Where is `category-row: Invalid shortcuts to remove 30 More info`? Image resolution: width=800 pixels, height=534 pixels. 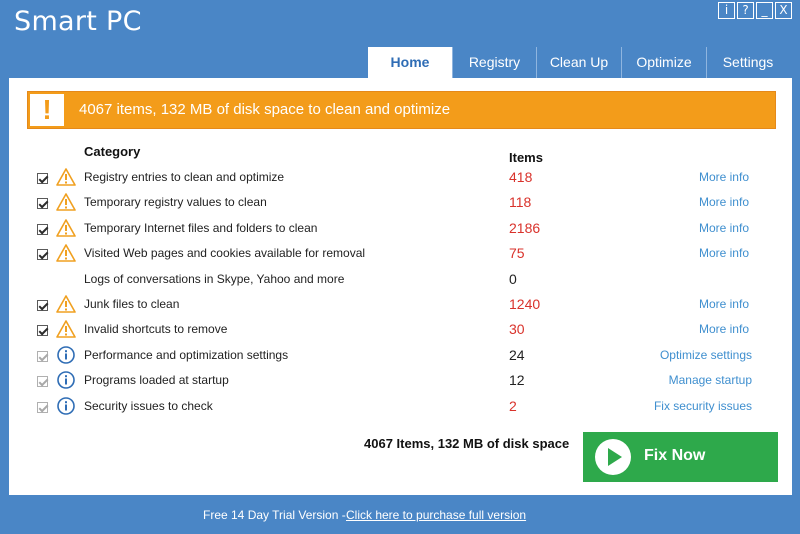 category-row: Invalid shortcuts to remove 30 More info is located at coordinates (400, 331).